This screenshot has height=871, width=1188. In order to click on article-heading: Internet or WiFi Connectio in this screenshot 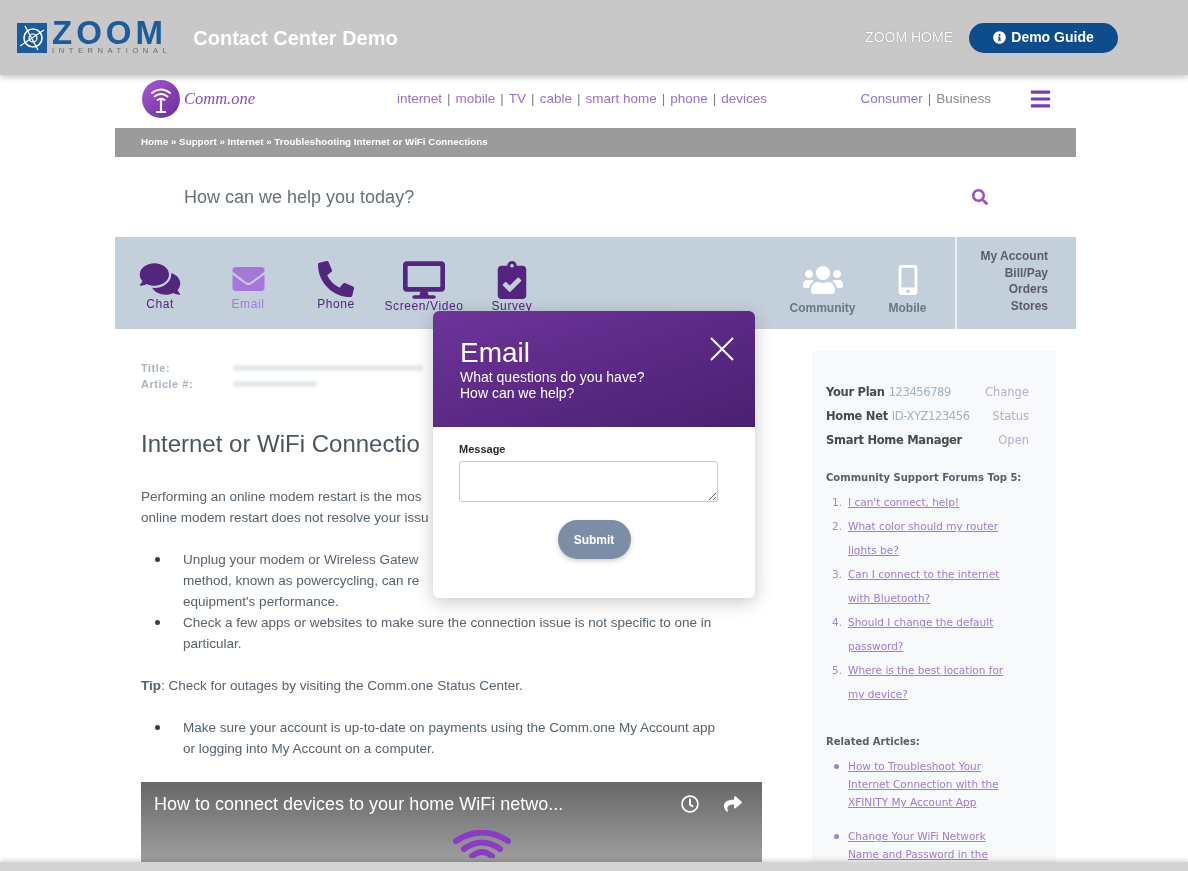, I will do `click(280, 444)`.